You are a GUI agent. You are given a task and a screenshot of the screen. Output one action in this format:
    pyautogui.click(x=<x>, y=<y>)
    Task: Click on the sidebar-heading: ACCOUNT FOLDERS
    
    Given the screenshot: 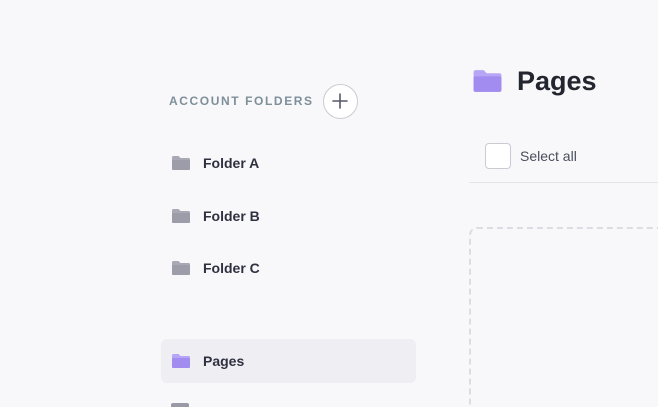 What is the action you would take?
    pyautogui.click(x=241, y=101)
    